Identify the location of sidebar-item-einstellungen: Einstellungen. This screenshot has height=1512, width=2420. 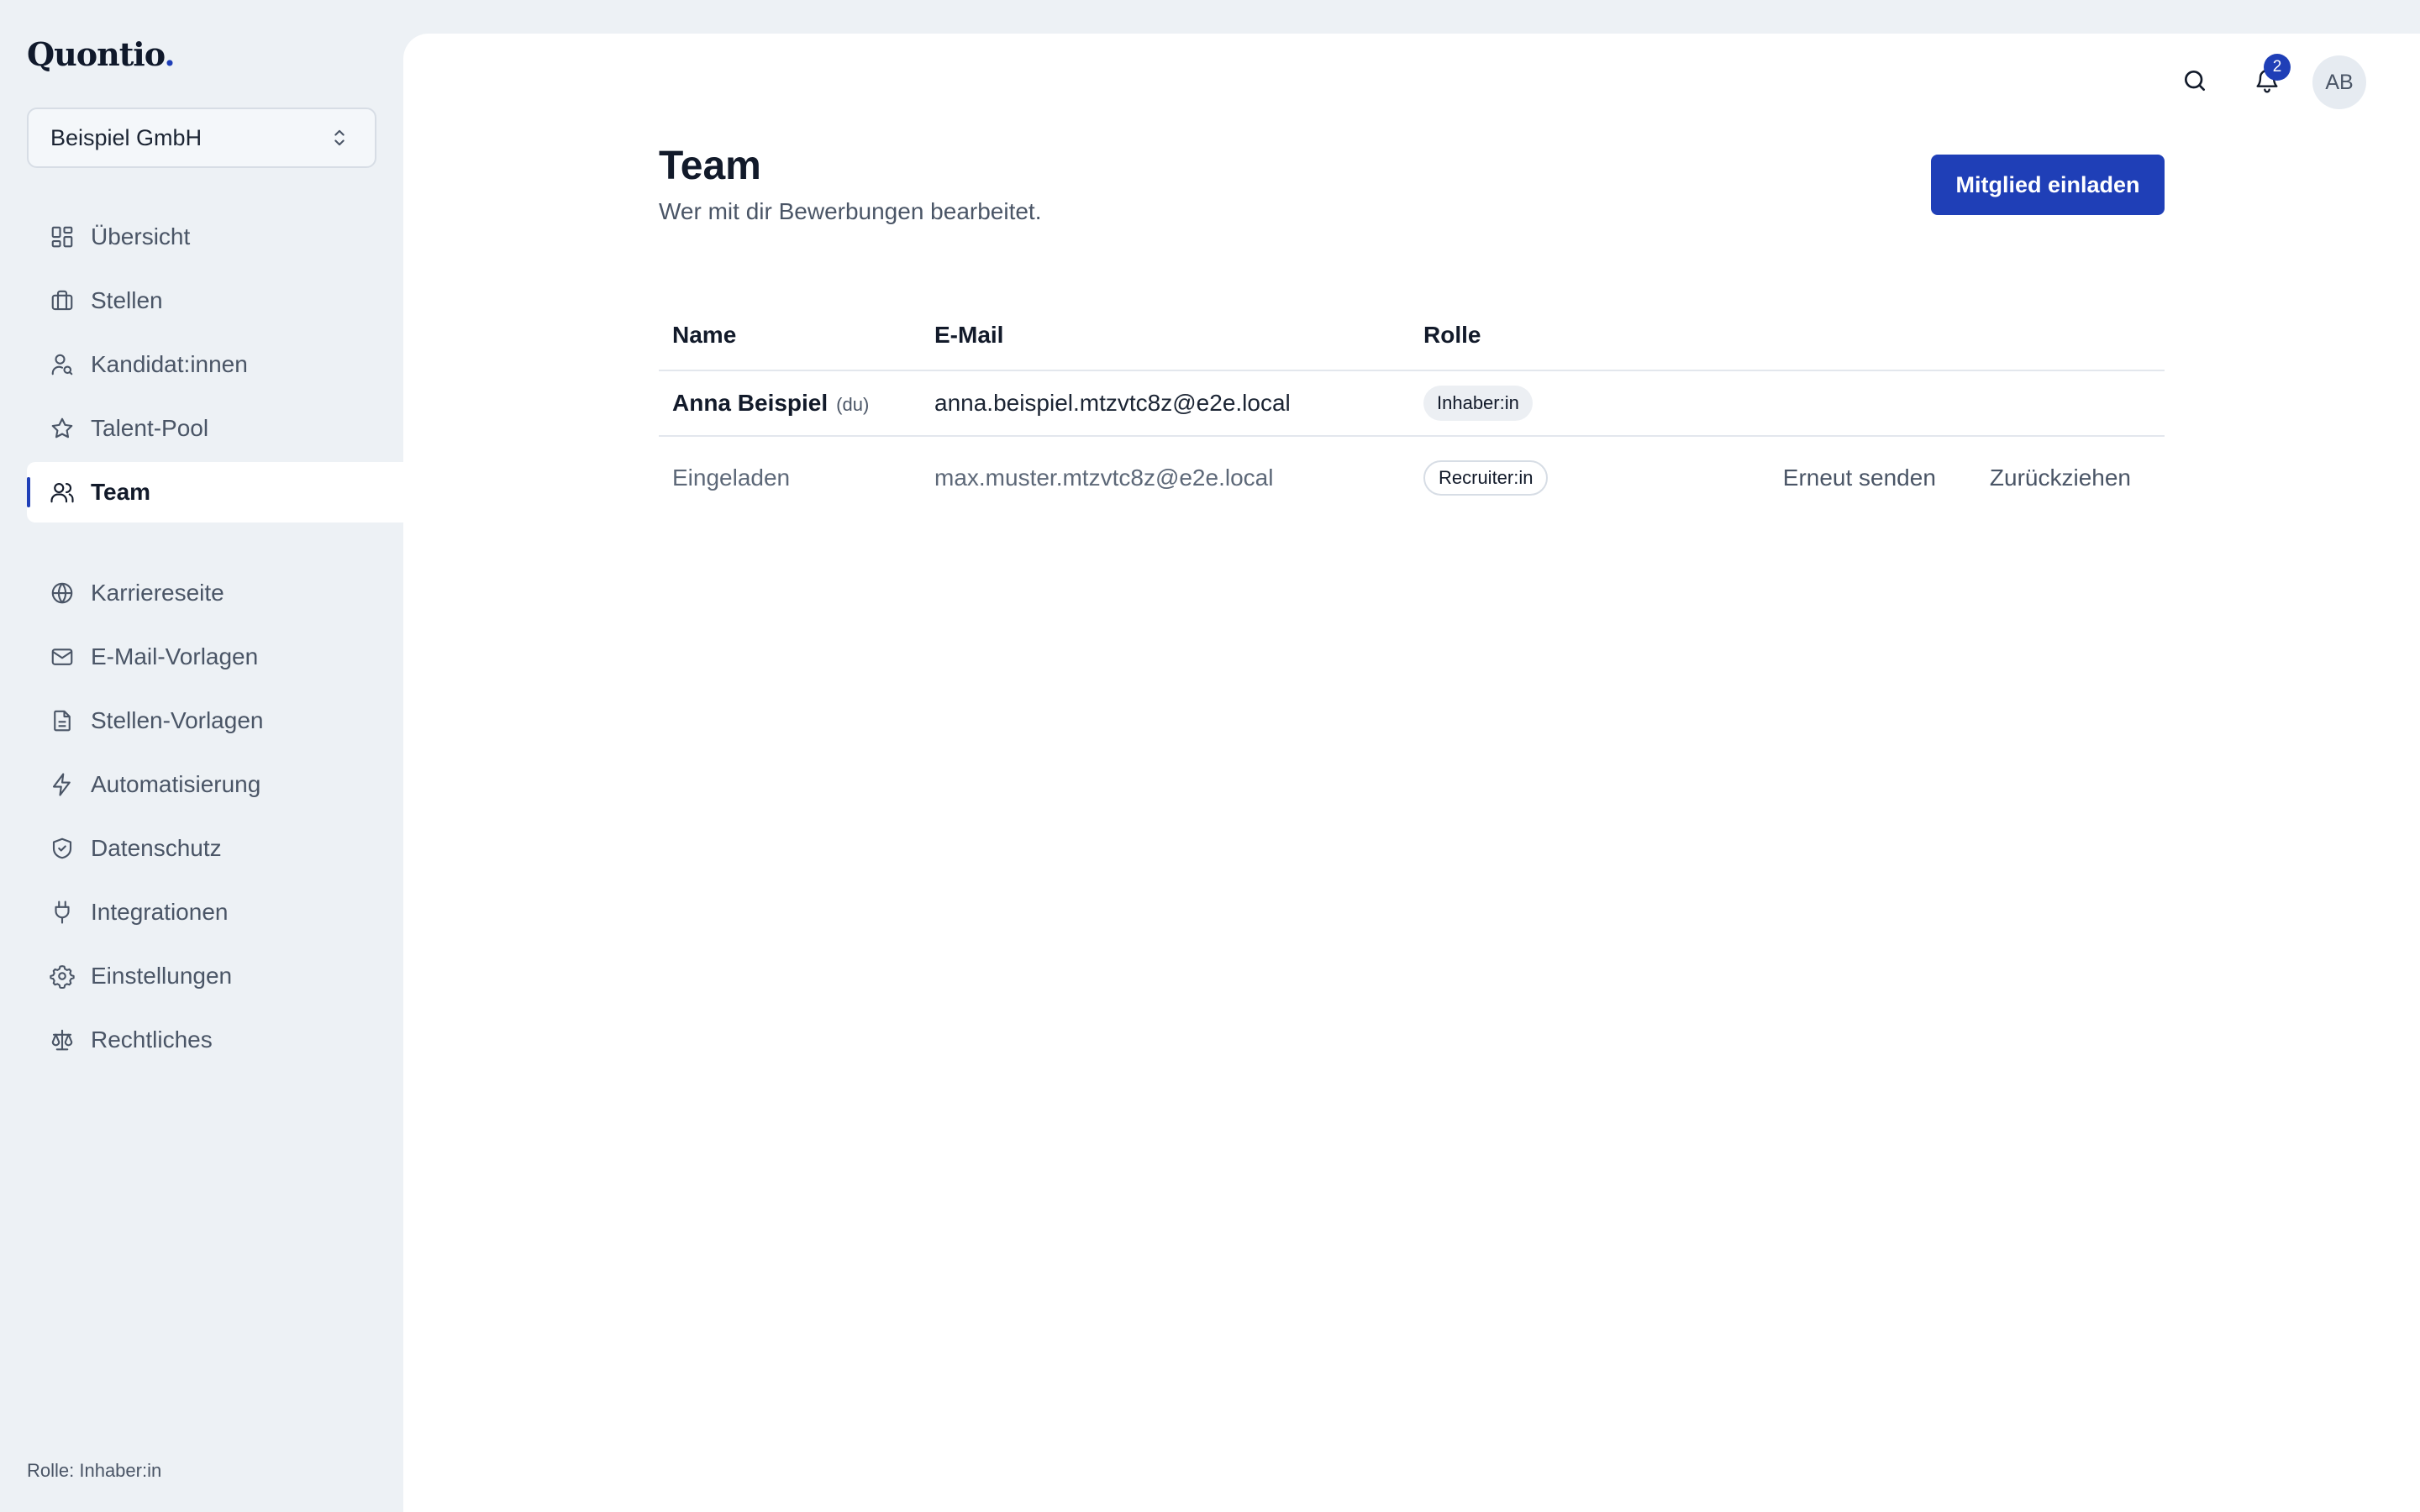
(215, 976).